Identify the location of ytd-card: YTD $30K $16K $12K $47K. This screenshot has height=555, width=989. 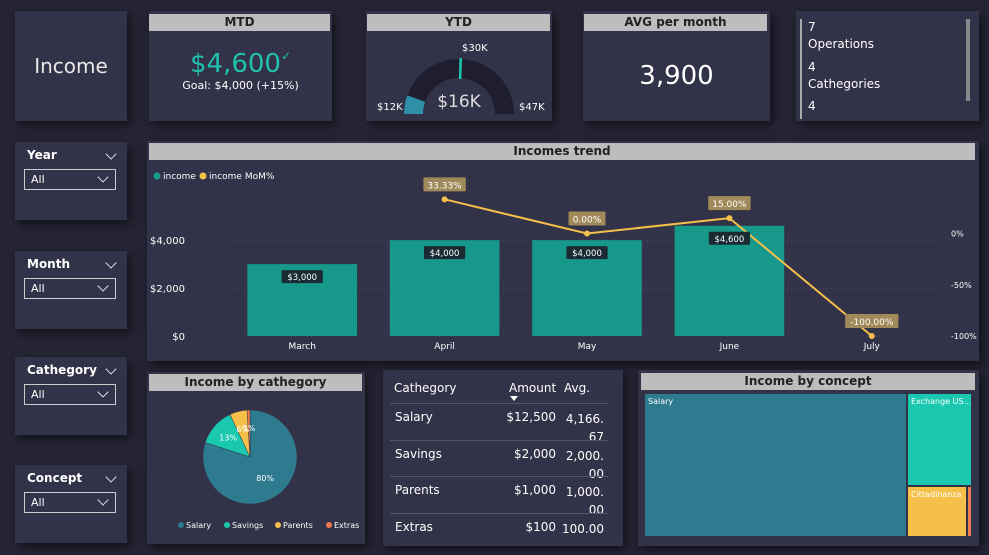
(459, 66).